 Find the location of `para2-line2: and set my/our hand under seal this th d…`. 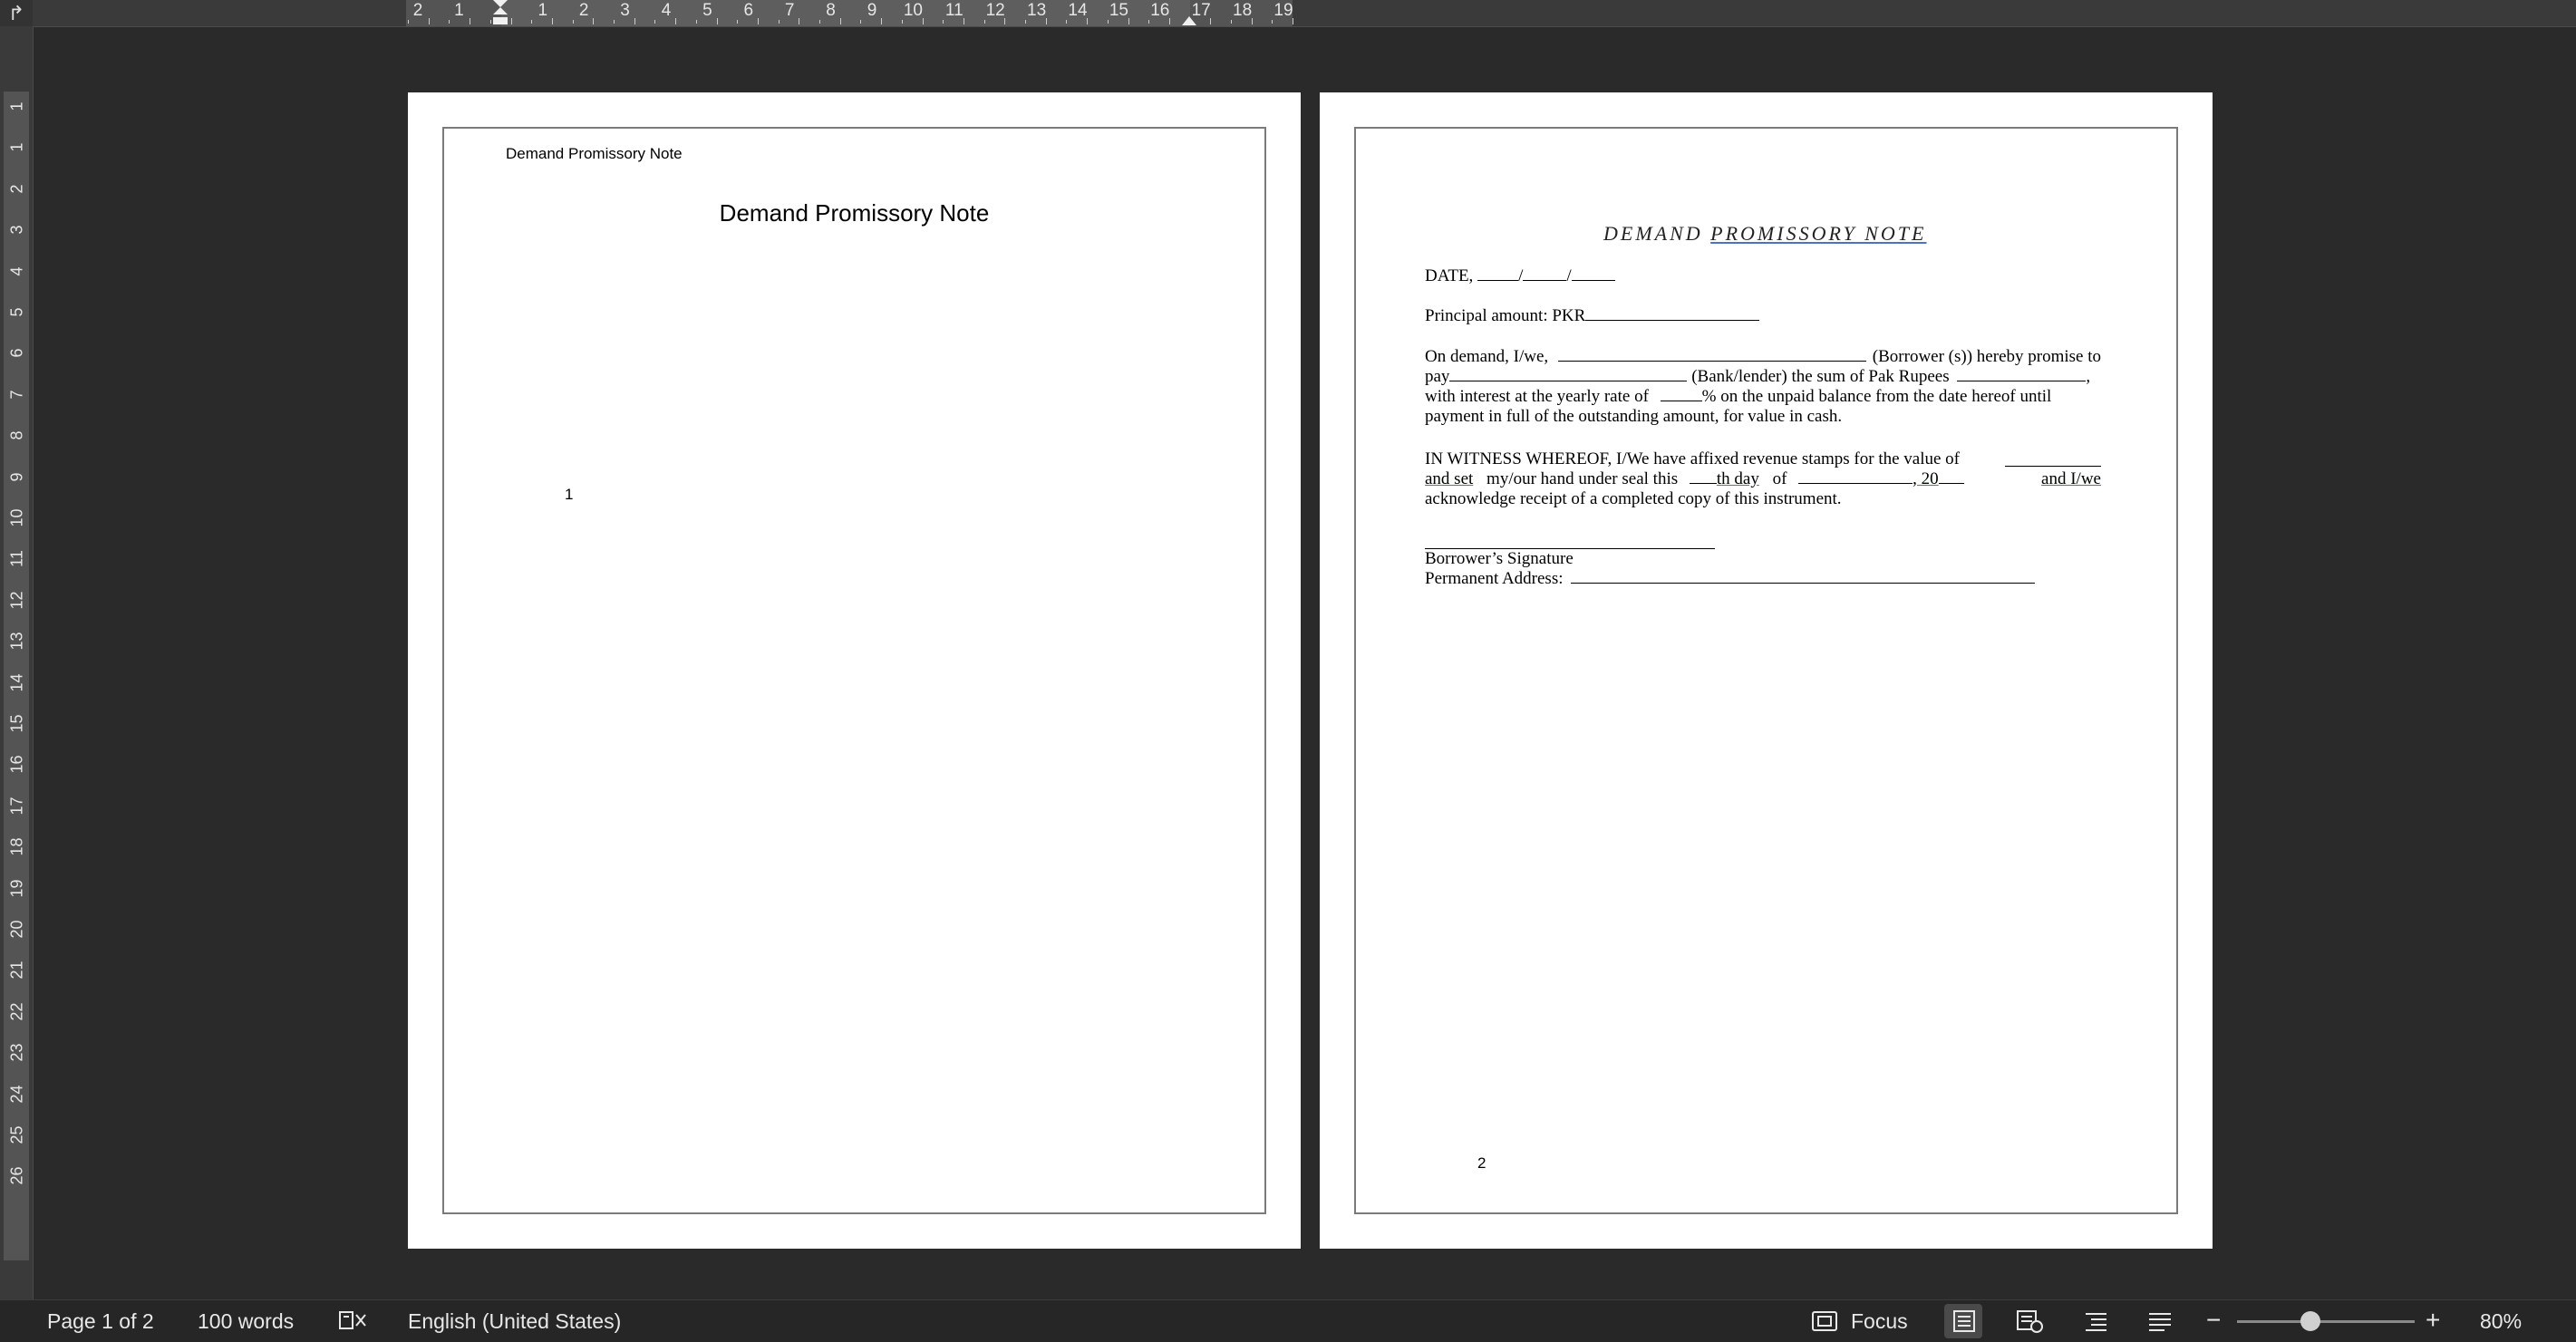

para2-line2: and set my/our hand under seal this th d… is located at coordinates (1763, 479).